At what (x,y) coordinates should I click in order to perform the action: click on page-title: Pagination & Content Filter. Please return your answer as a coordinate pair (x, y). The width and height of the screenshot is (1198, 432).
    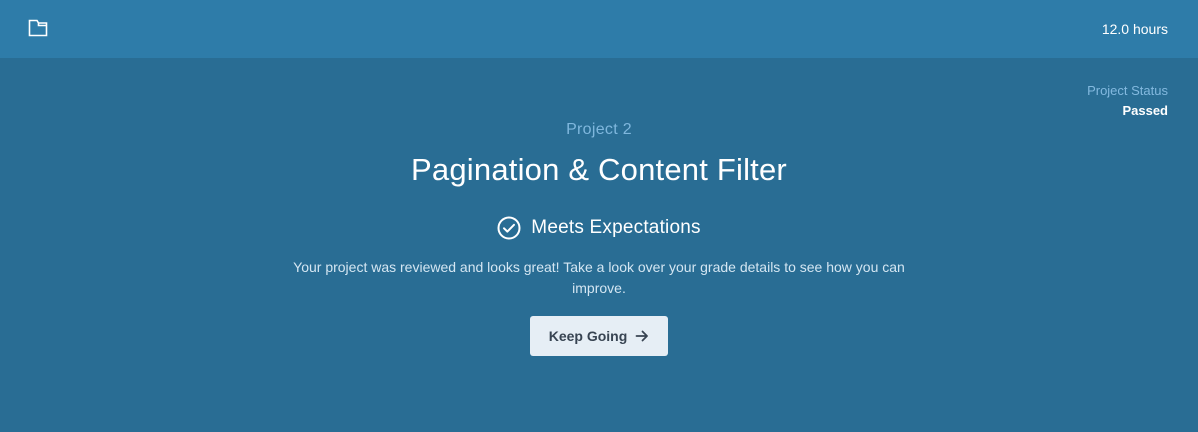
    Looking at the image, I should click on (599, 169).